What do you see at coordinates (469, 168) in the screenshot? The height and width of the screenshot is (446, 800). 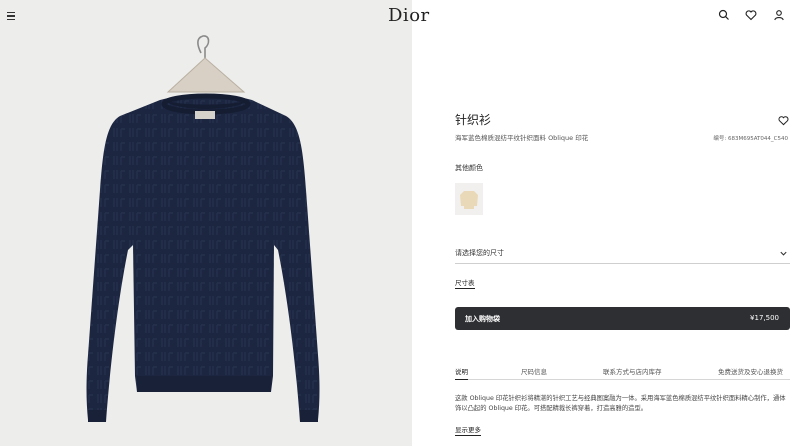 I see `other-colors-label: 其他颜色` at bounding box center [469, 168].